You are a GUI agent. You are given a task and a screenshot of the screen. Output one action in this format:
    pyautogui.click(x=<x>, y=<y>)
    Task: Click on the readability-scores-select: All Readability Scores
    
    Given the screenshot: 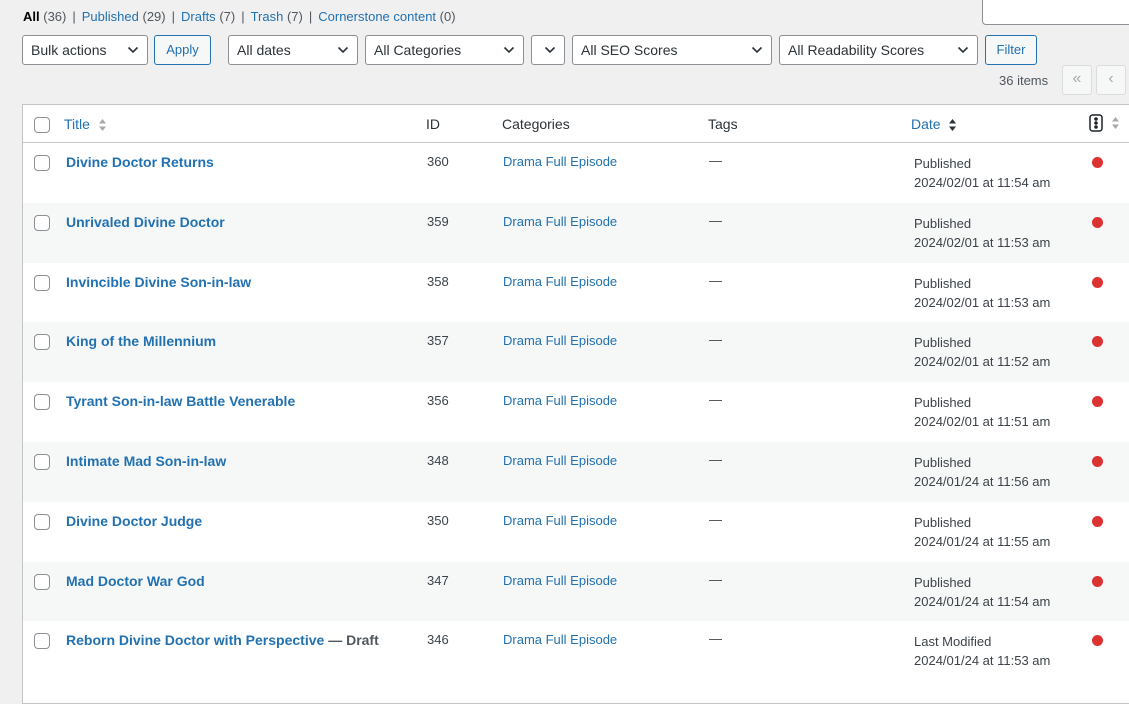 What is the action you would take?
    pyautogui.click(x=878, y=50)
    